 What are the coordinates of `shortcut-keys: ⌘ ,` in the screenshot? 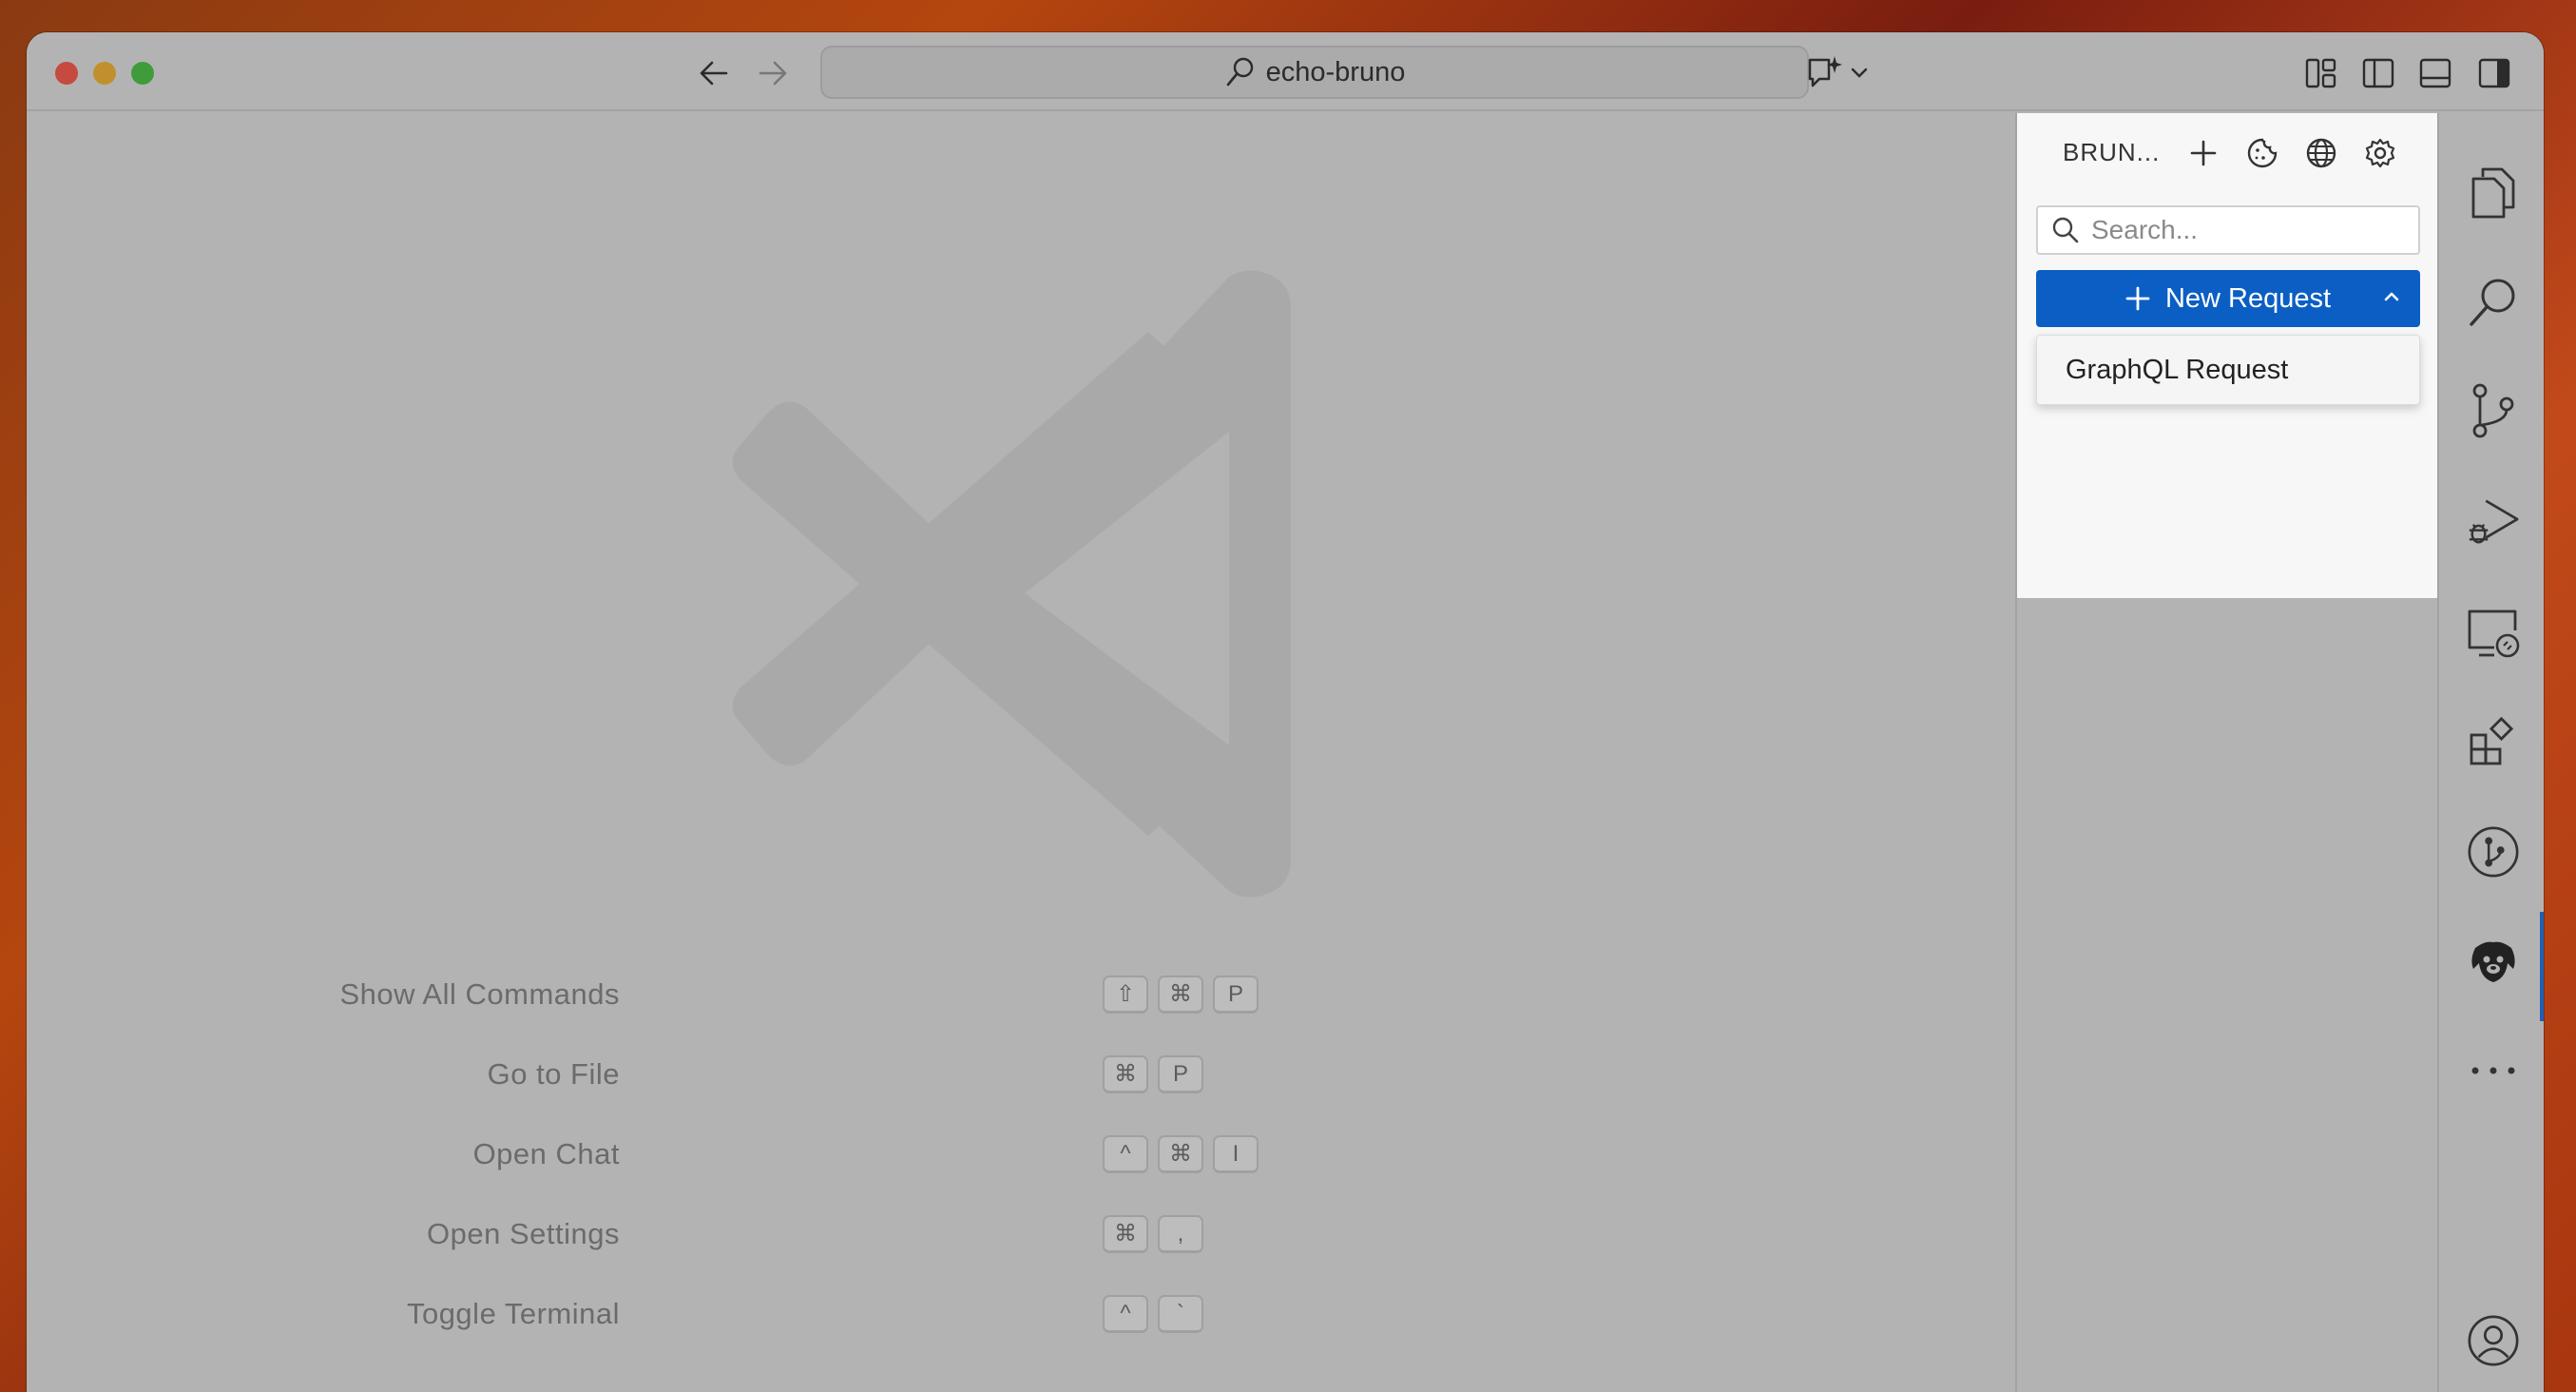 It's located at (1153, 1234).